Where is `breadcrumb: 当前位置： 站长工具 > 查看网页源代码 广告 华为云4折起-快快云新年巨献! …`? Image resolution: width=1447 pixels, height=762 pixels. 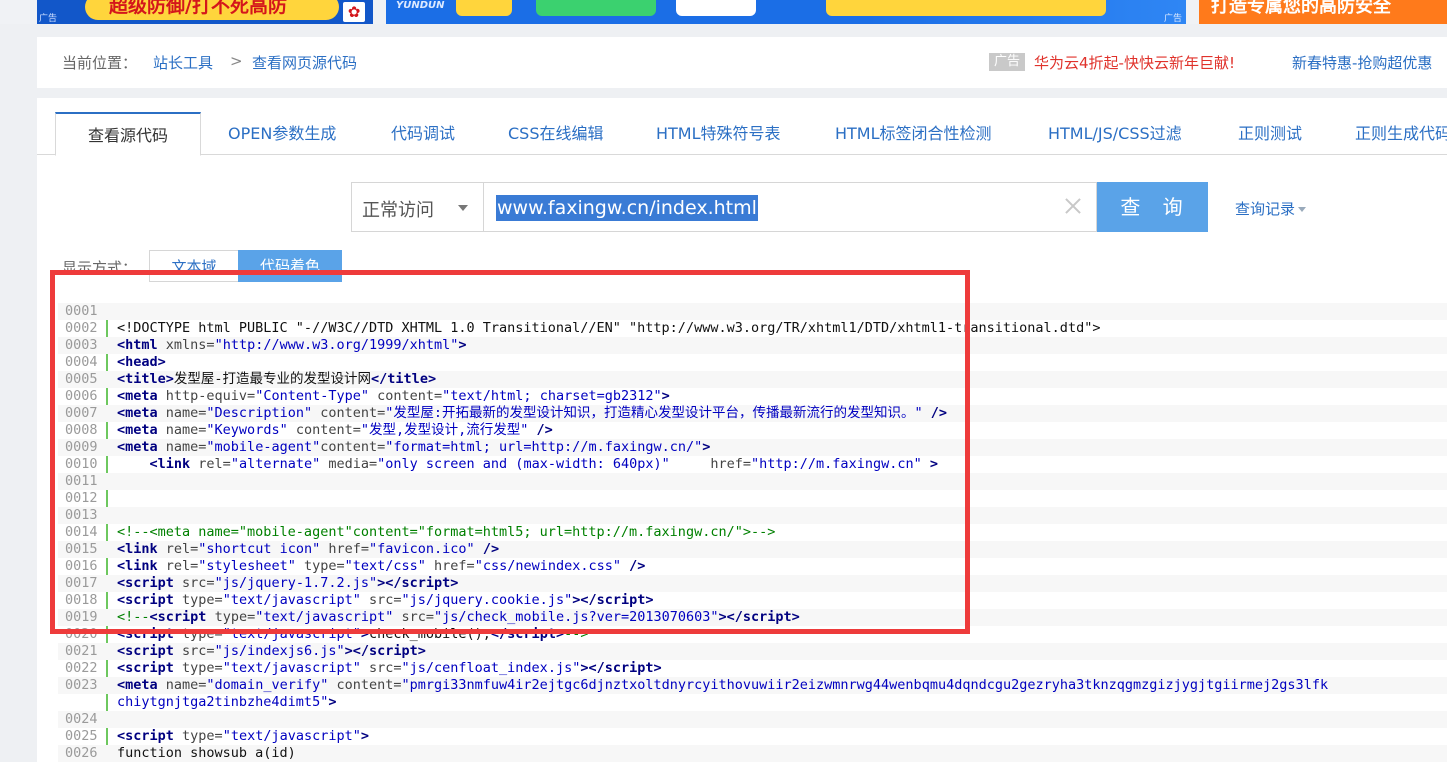
breadcrumb: 当前位置： 站长工具 > 查看网页源代码 广告 华为云4折起-快快云新年巨献! … is located at coordinates (742, 62).